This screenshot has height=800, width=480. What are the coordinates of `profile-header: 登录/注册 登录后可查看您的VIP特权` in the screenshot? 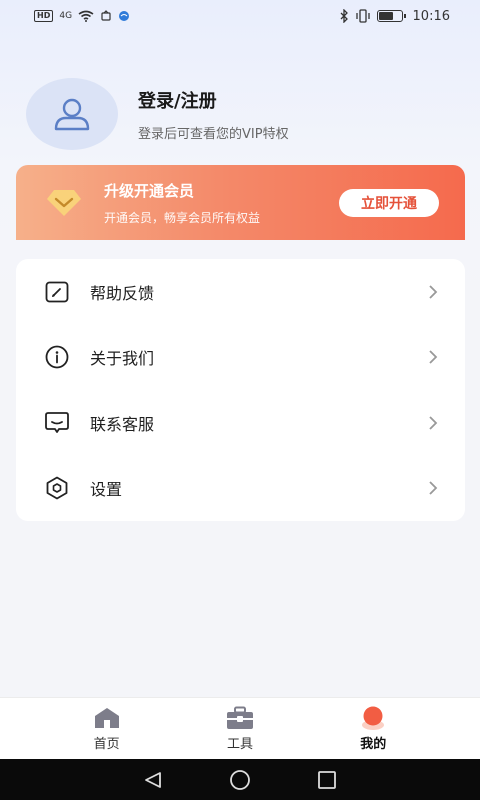 It's located at (157, 114).